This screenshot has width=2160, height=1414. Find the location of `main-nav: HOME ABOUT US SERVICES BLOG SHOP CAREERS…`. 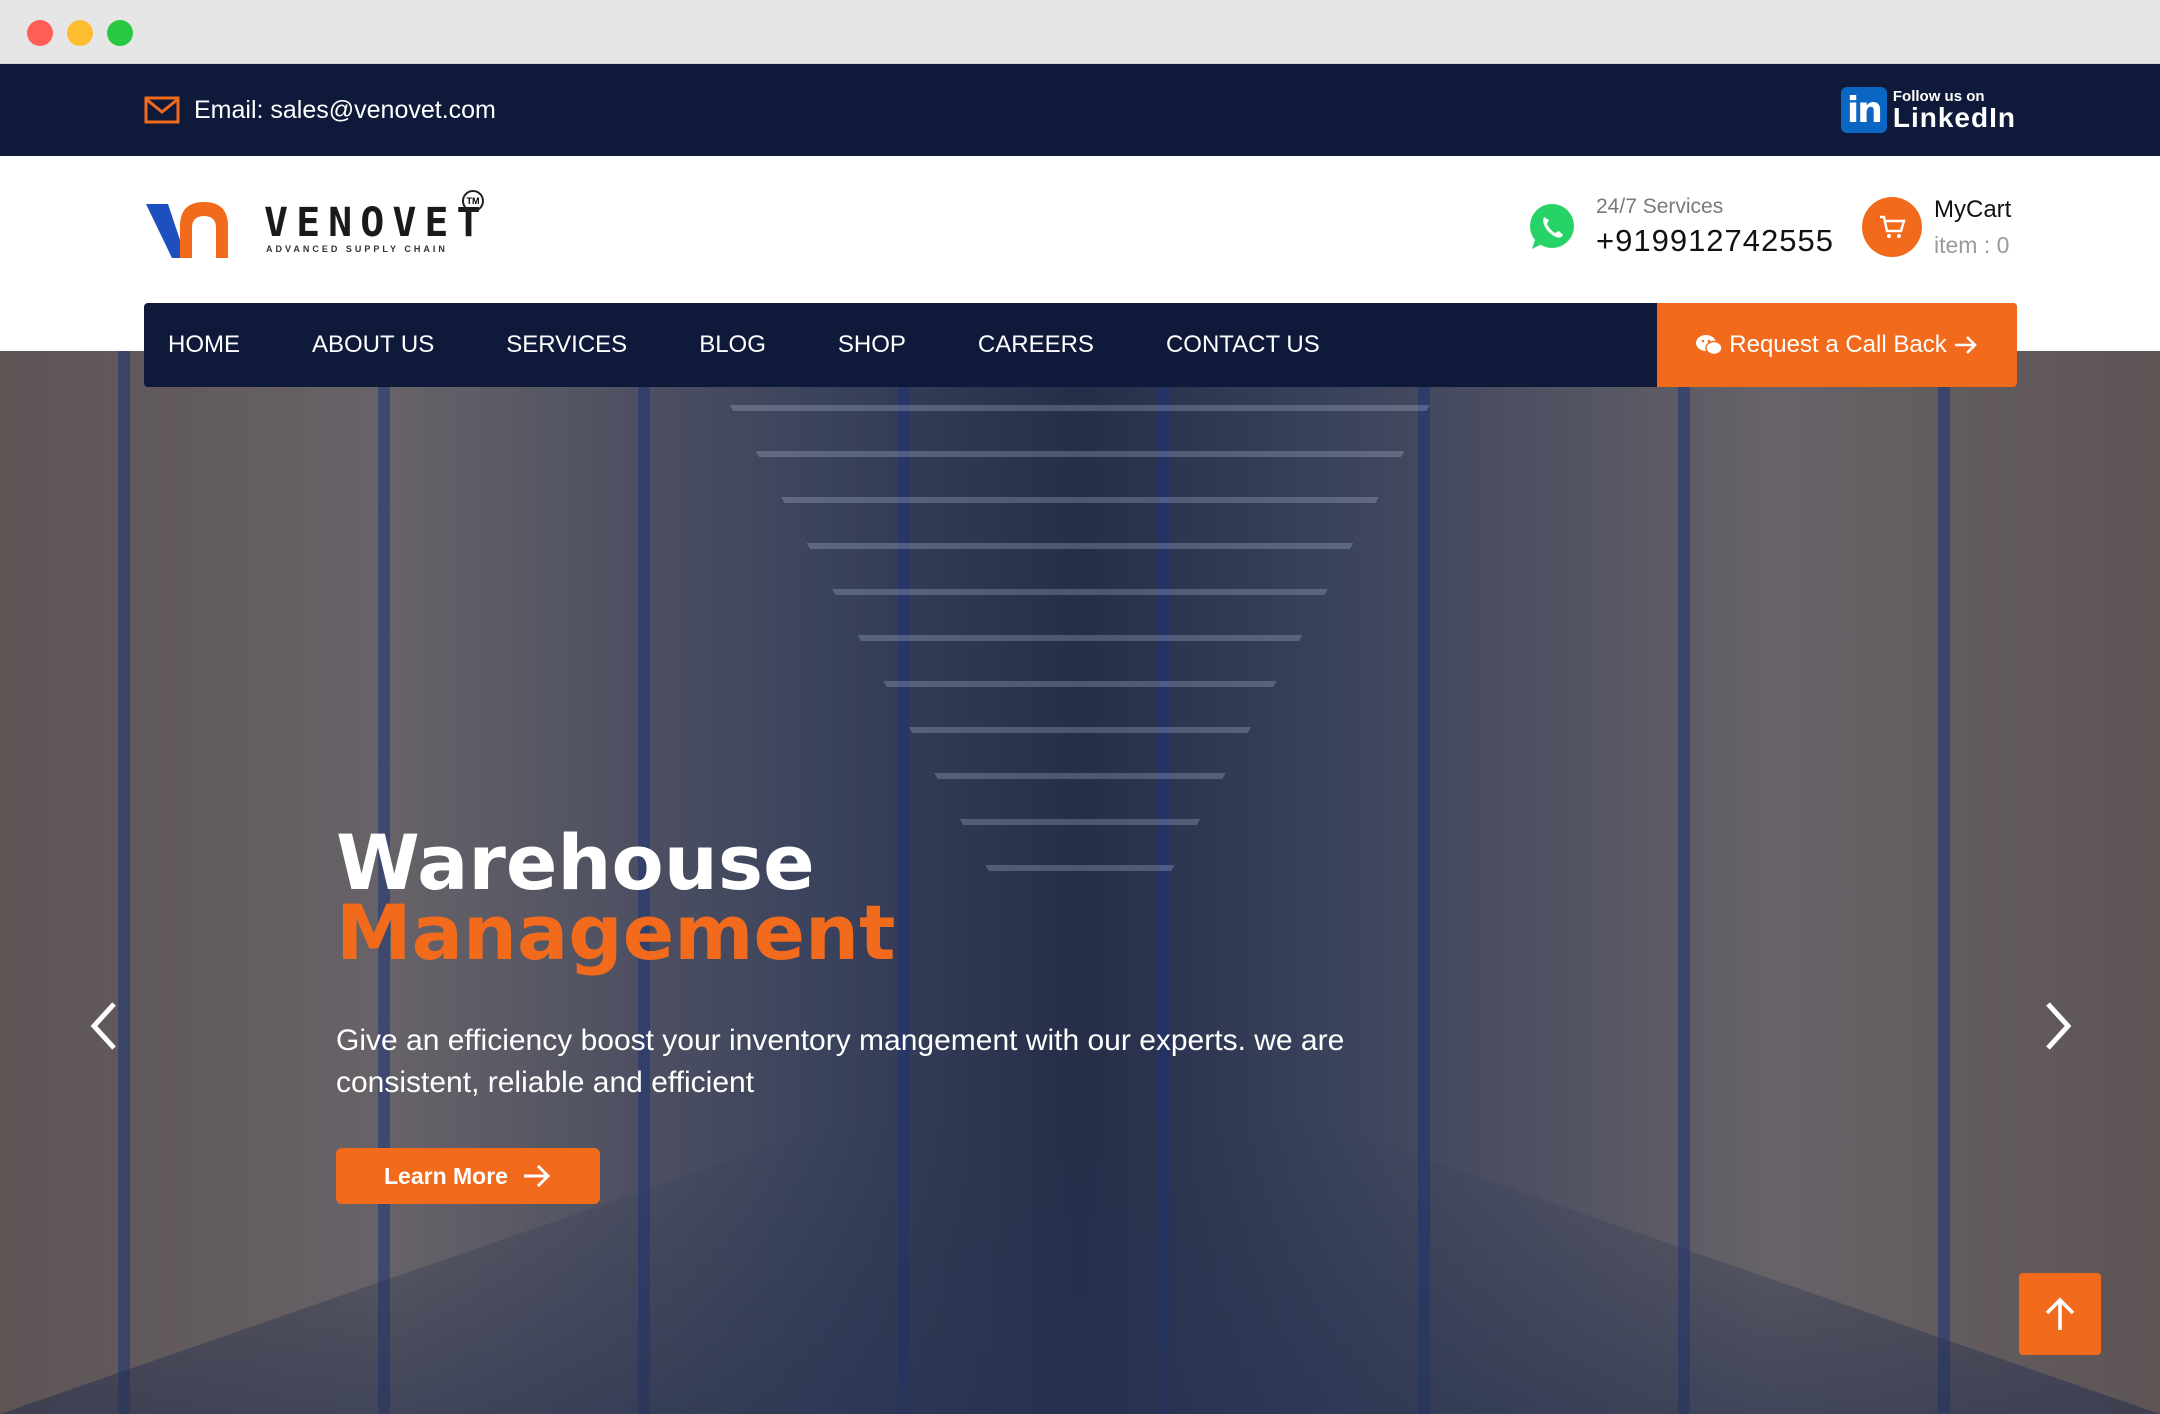

main-nav: HOME ABOUT US SERVICES BLOG SHOP CAREERS… is located at coordinates (1080, 345).